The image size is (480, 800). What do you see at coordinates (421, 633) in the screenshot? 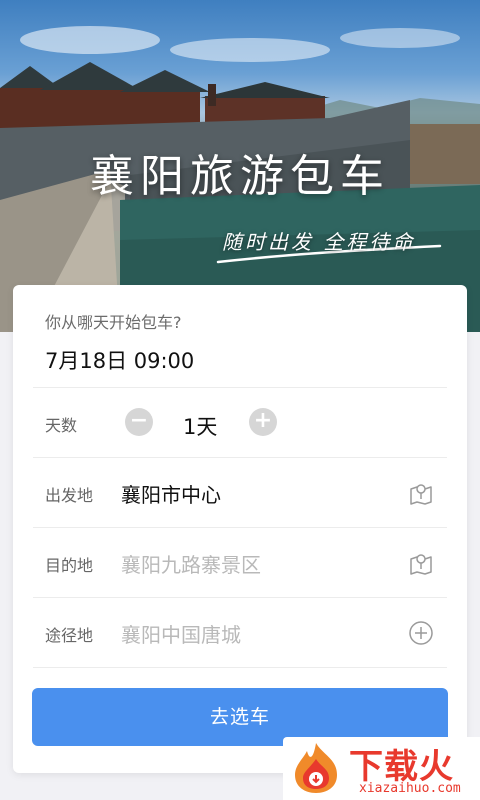
I see `add-circle-icon` at bounding box center [421, 633].